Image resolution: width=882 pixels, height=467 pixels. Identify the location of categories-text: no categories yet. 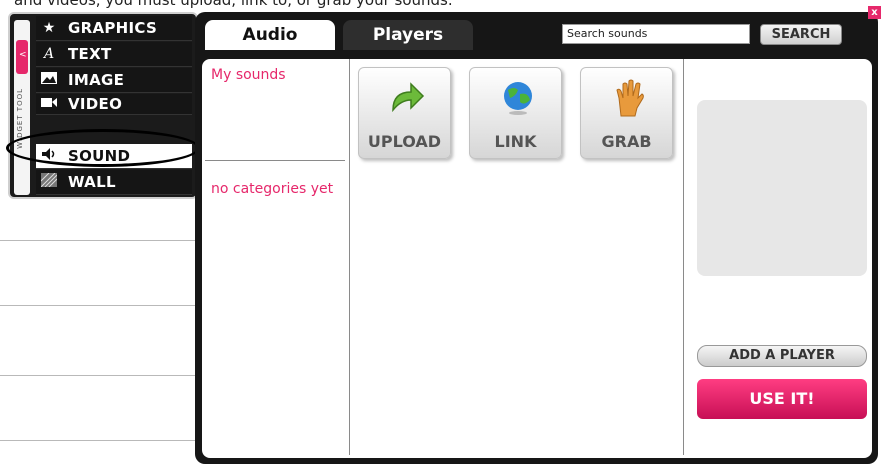
(272, 189).